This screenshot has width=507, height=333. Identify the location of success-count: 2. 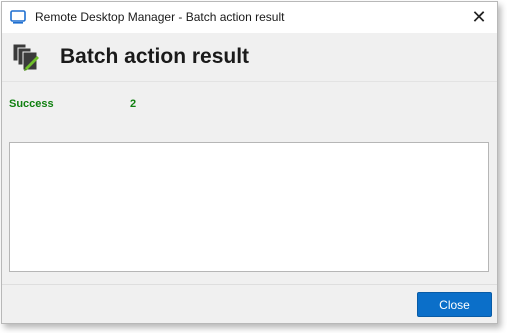
(133, 104).